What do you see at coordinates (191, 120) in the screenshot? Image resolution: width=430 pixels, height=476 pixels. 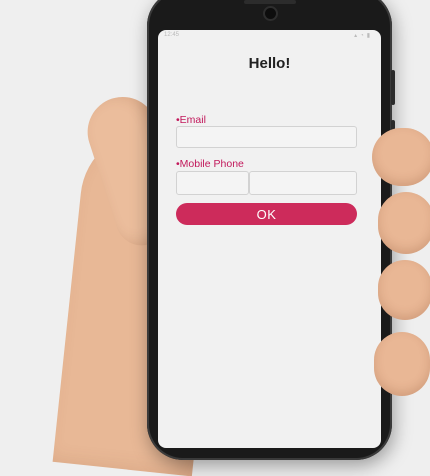 I see `email-label: •Email` at bounding box center [191, 120].